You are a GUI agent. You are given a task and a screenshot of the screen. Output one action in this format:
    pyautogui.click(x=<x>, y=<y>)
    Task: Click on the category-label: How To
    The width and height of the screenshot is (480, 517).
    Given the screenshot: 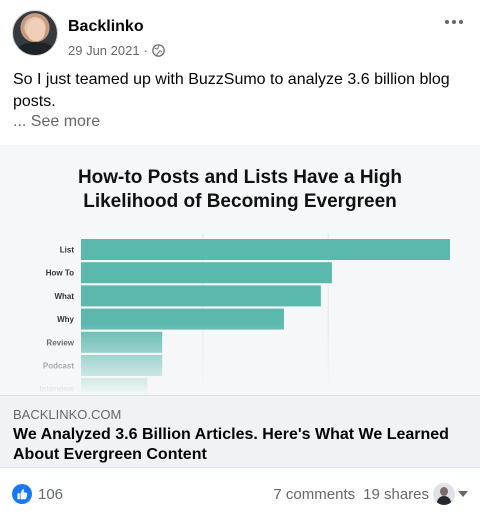 What is the action you would take?
    pyautogui.click(x=60, y=273)
    